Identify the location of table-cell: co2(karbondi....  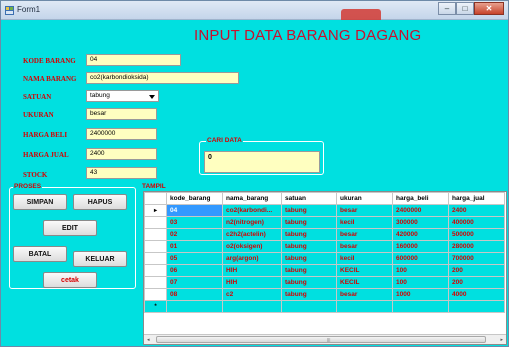
(252, 210).